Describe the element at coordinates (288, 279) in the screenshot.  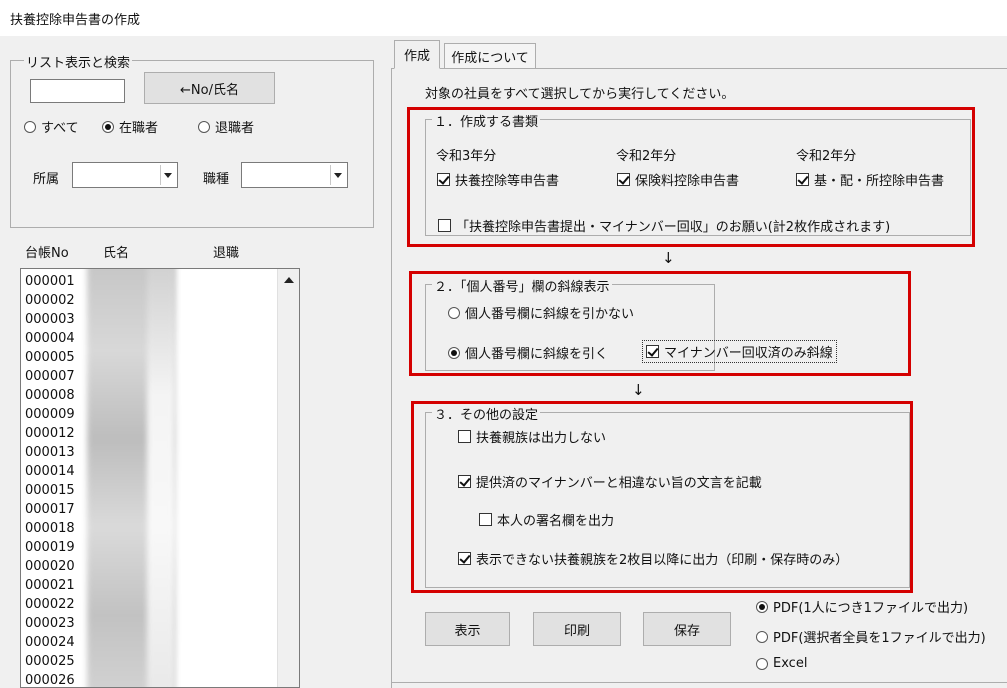
I see `scroll-up-icon` at that location.